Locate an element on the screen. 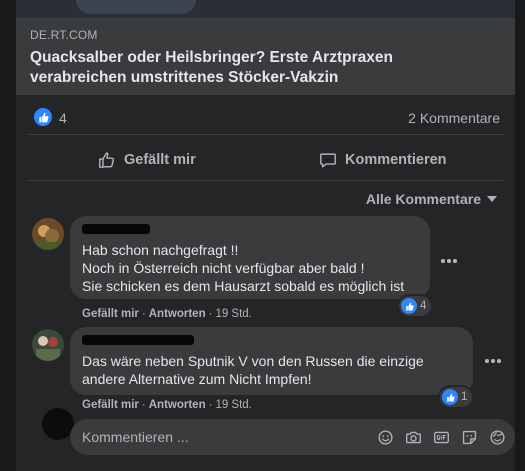 The width and height of the screenshot is (525, 471). reaction-count: 1 is located at coordinates (464, 397).